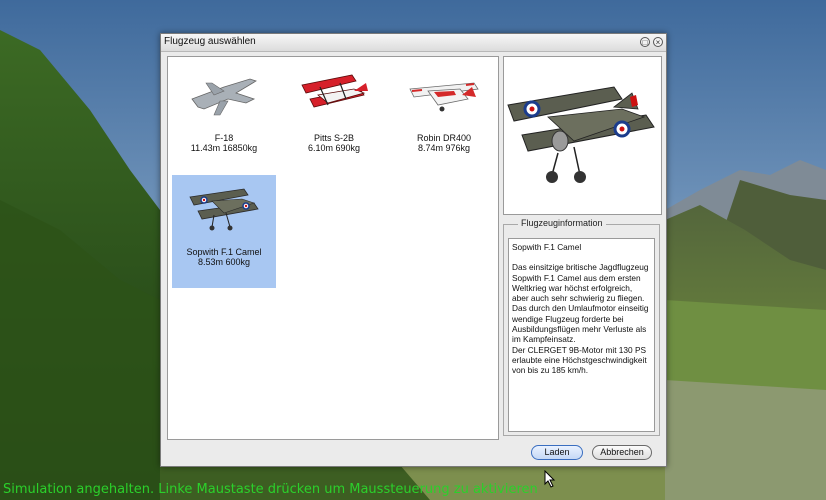 The image size is (826, 500). What do you see at coordinates (224, 262) in the screenshot?
I see `aircraft-spec: 8.53m 600kg` at bounding box center [224, 262].